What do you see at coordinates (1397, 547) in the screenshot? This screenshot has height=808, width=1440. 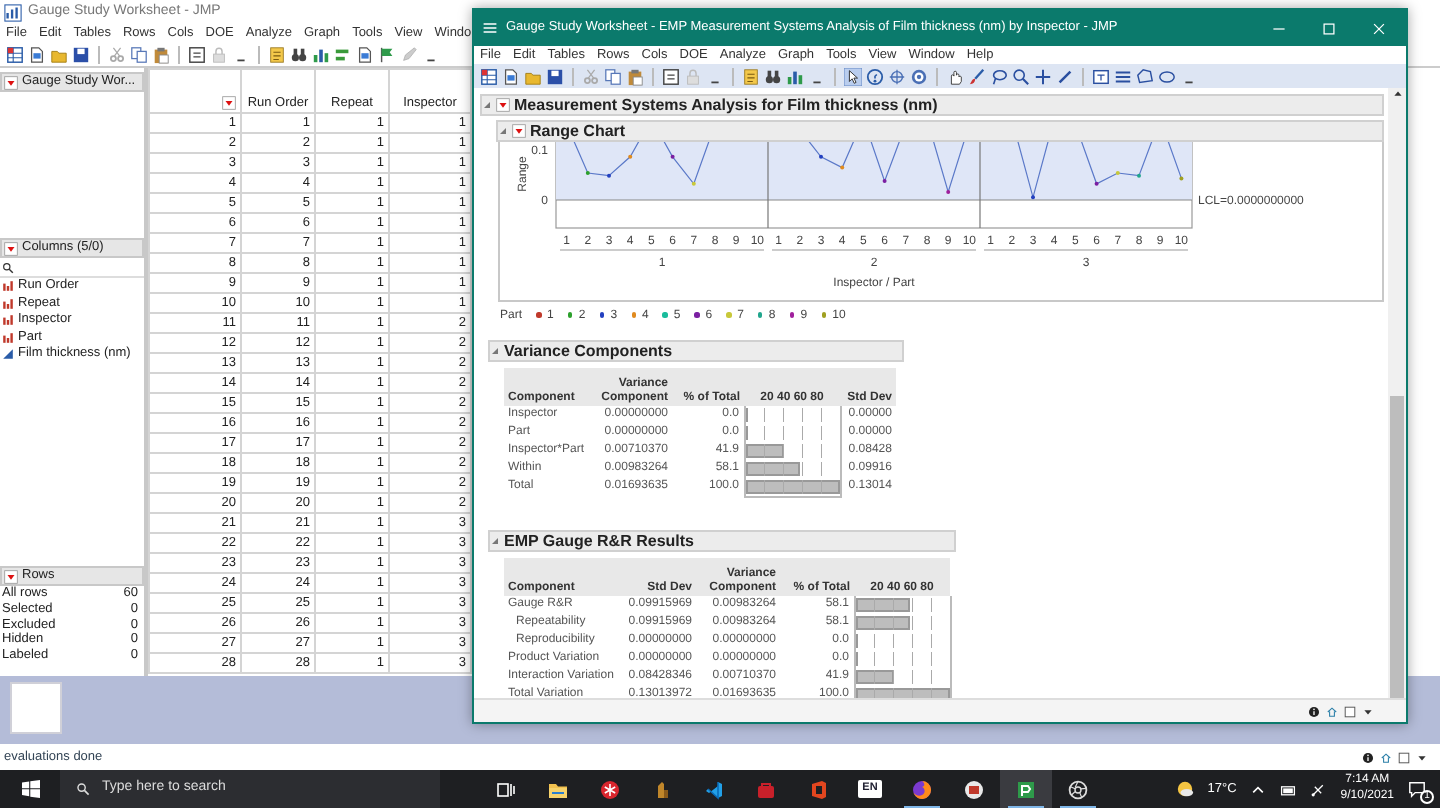 I see `scroll-thumb` at bounding box center [1397, 547].